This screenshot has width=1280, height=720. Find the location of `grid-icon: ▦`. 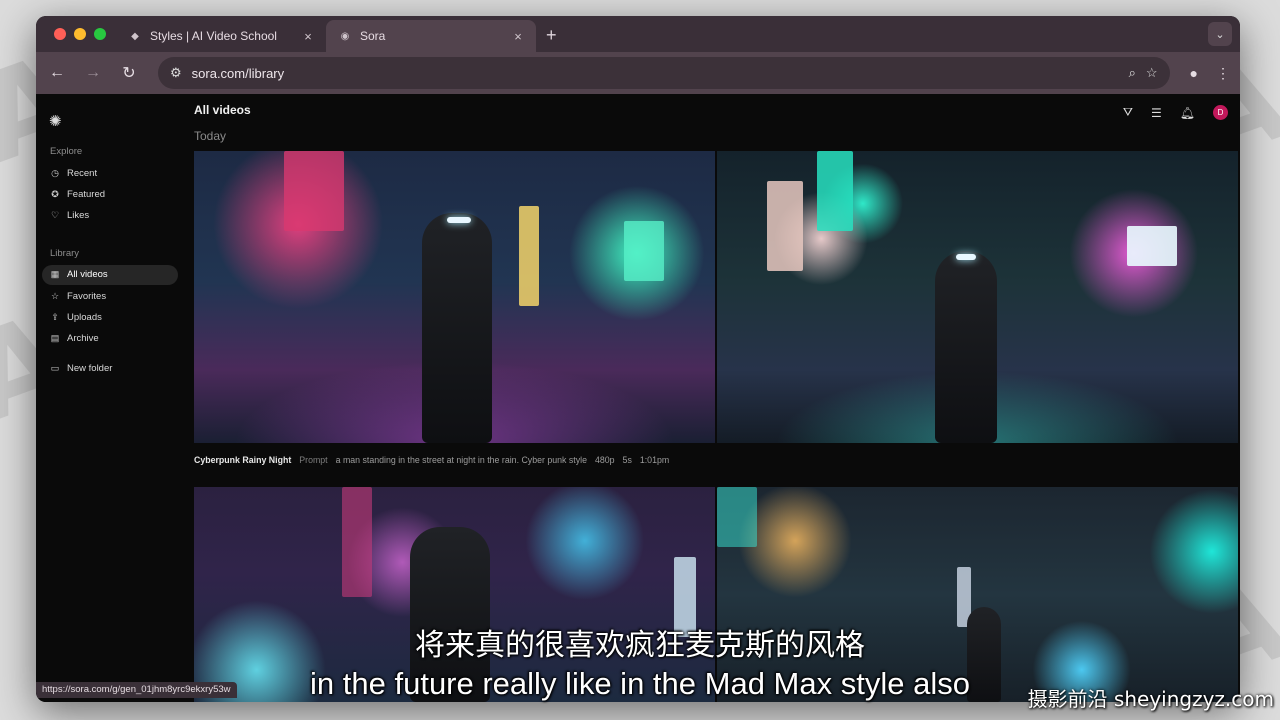

grid-icon: ▦ is located at coordinates (55, 274).